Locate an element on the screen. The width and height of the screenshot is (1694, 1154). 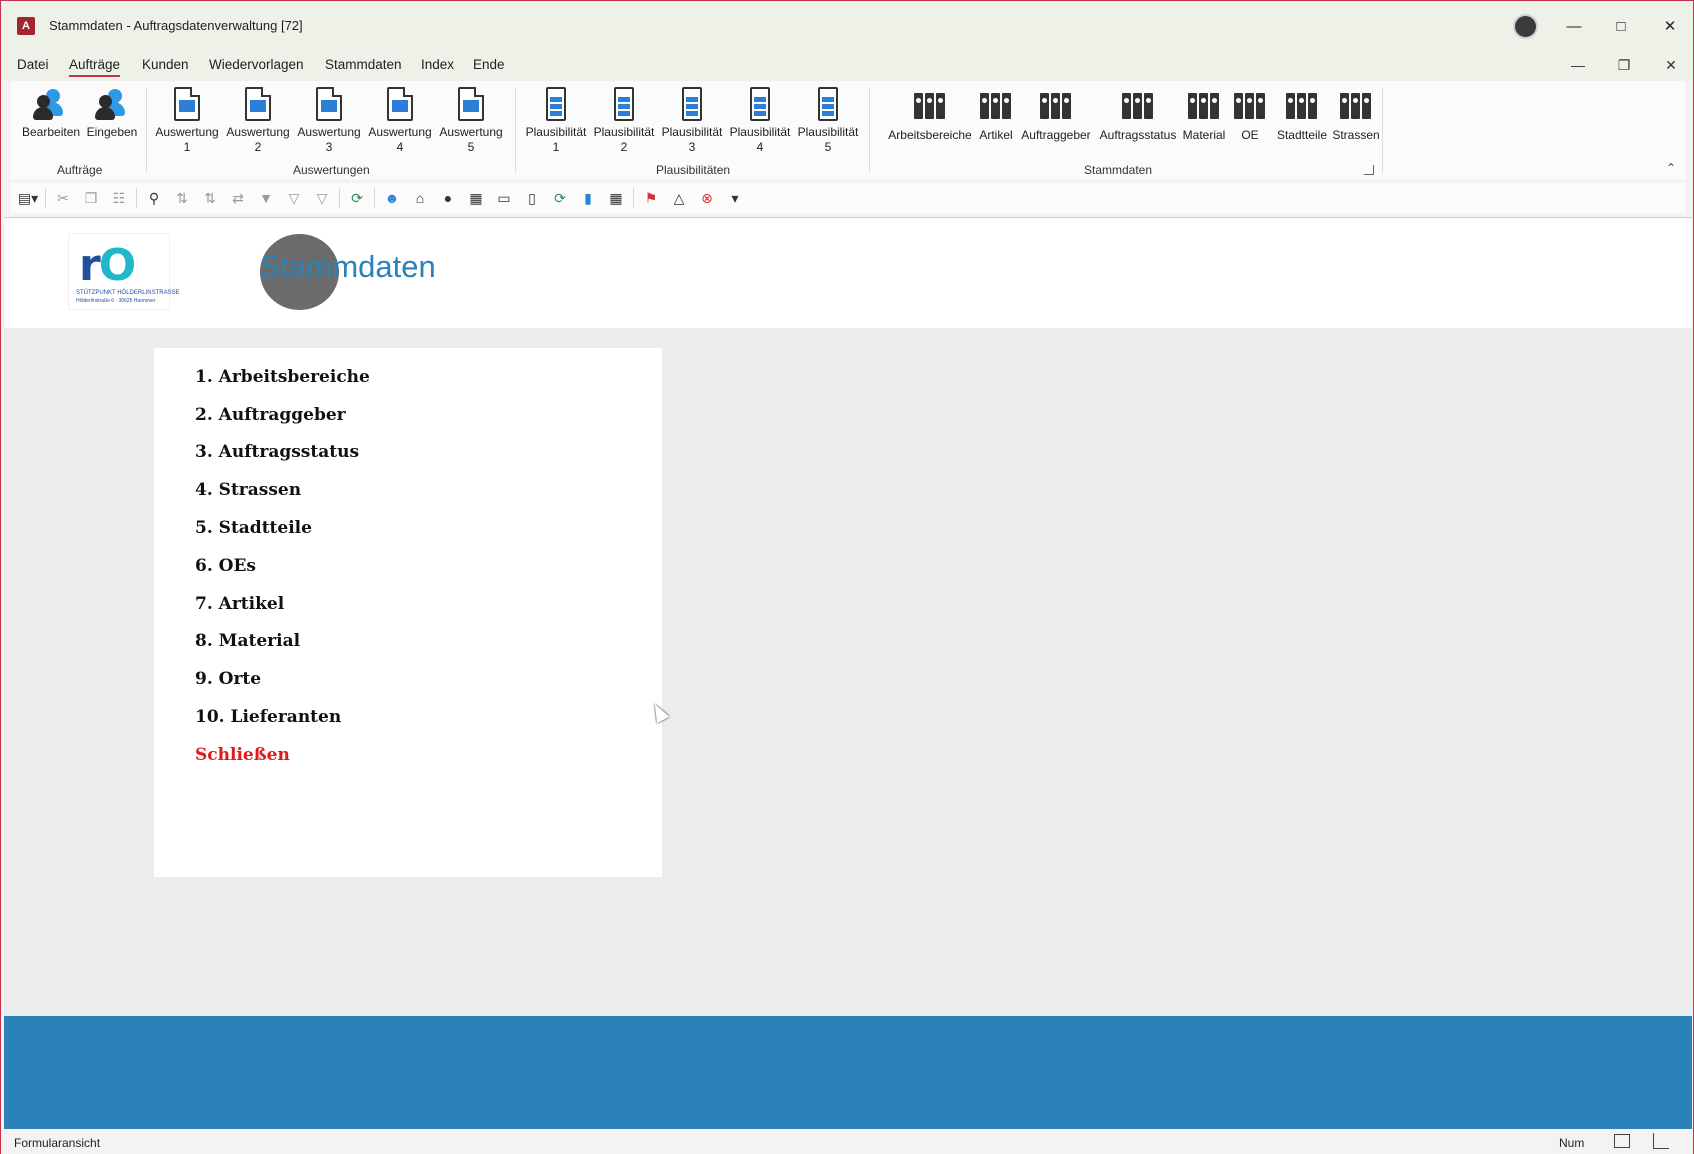
sort-descending-icon: ⇅ is located at coordinates (210, 198).